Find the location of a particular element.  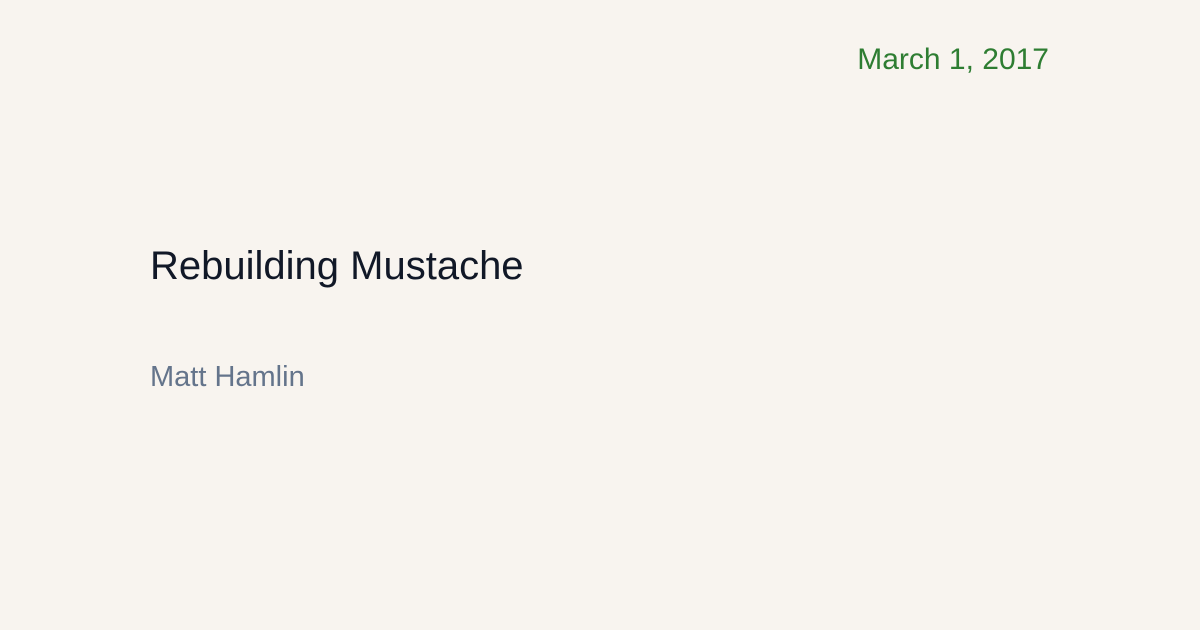

post-title: Rebuilding Mustache is located at coordinates (337, 266).